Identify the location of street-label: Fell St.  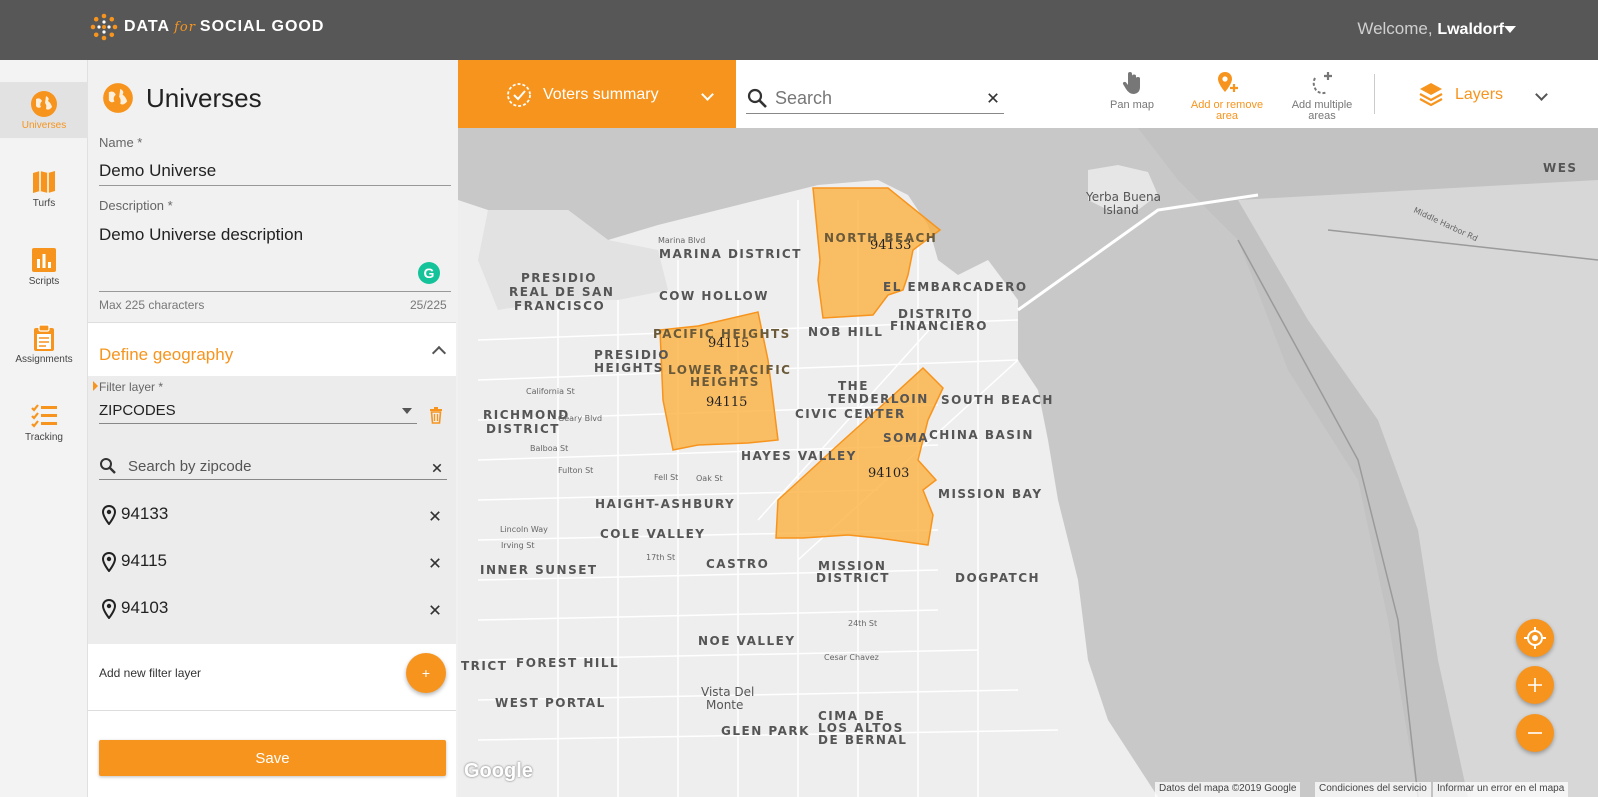
(666, 477).